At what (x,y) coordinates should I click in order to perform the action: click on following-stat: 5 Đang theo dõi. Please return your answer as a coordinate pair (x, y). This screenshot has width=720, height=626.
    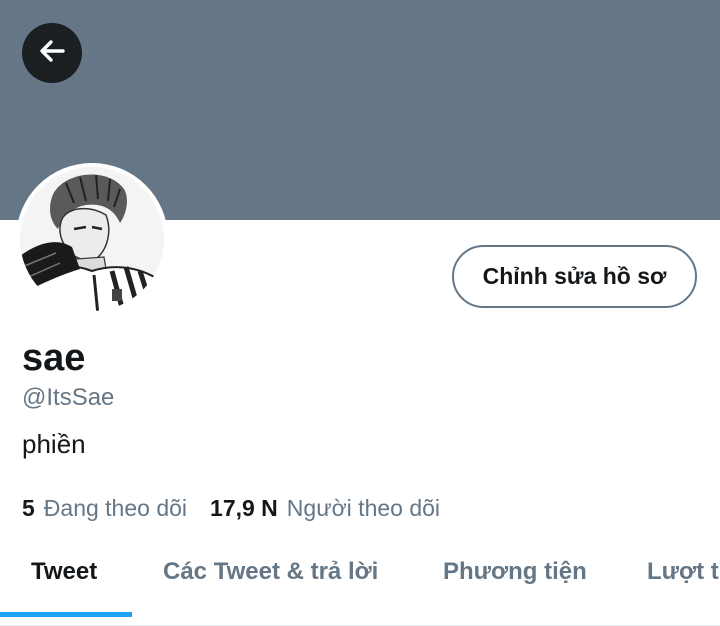
    Looking at the image, I should click on (104, 508).